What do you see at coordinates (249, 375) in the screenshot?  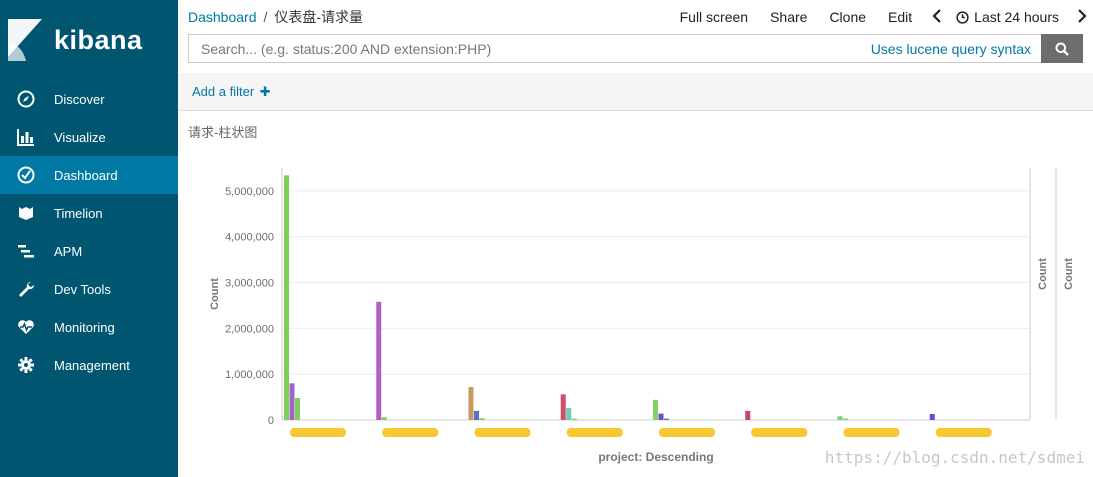 I see `y-tick-label: 1,000,000` at bounding box center [249, 375].